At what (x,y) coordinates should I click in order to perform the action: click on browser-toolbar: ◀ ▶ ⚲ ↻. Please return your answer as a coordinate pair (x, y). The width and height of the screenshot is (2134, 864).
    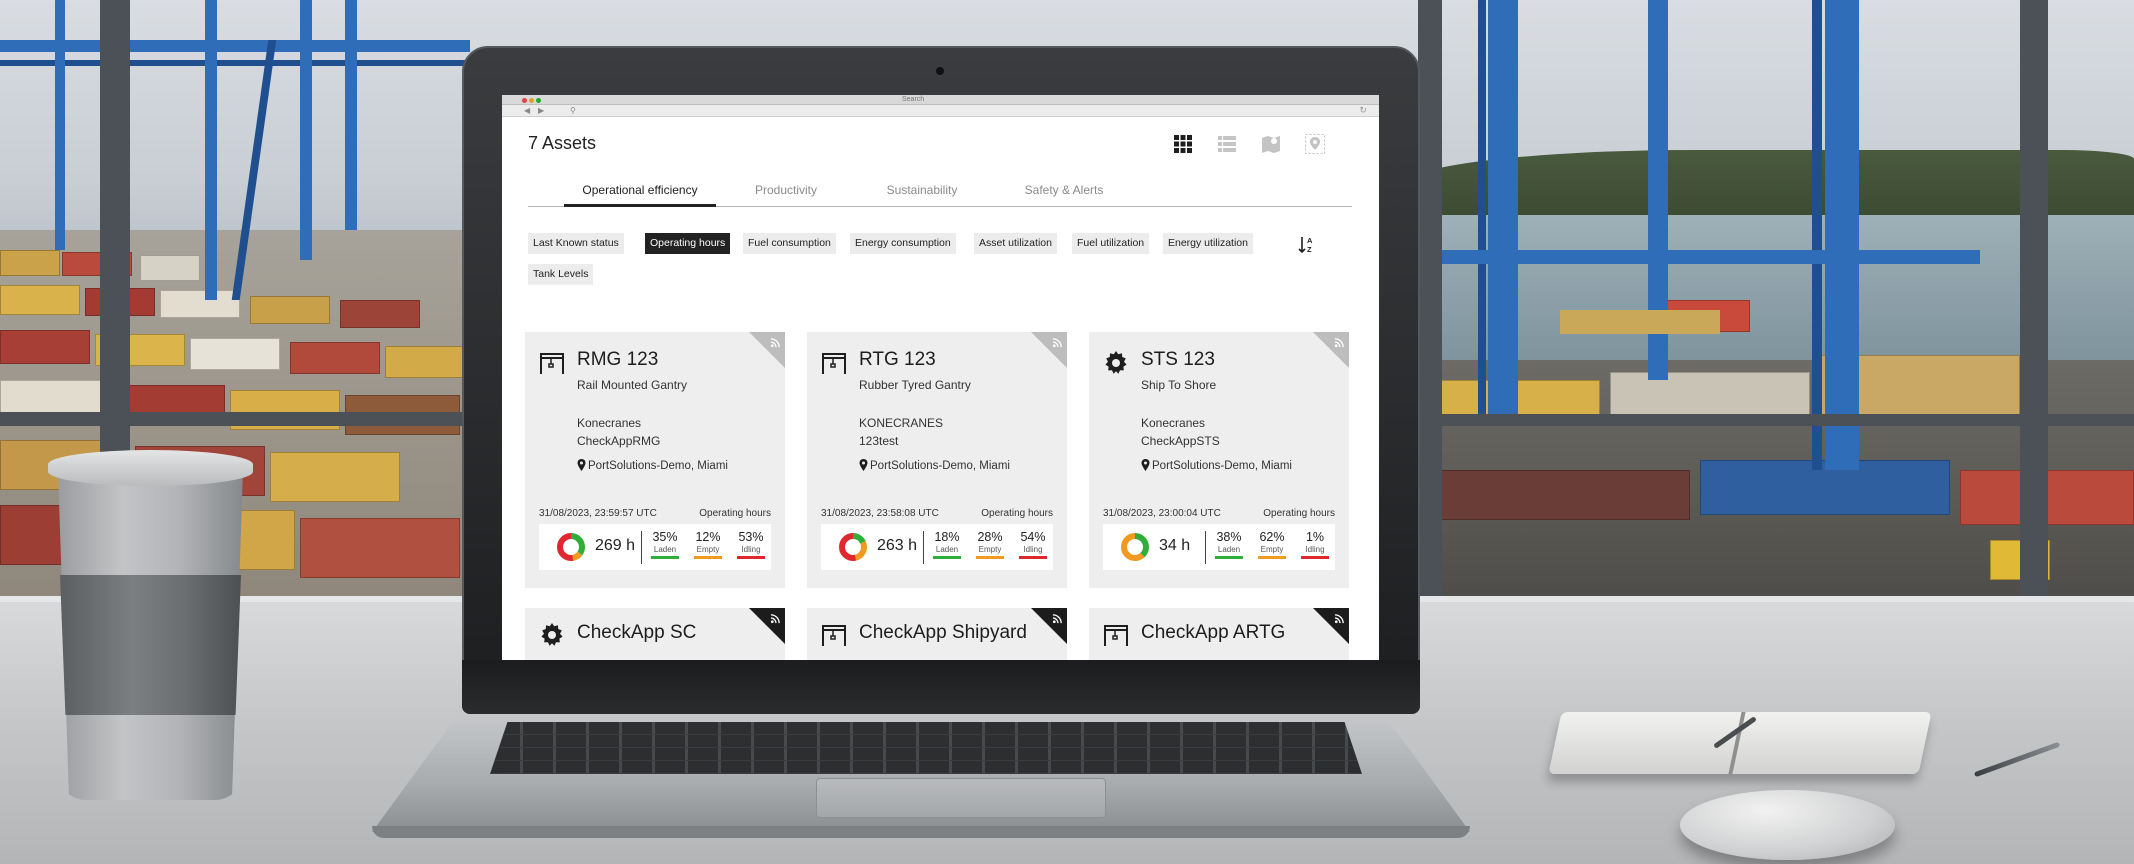
    Looking at the image, I should click on (940, 111).